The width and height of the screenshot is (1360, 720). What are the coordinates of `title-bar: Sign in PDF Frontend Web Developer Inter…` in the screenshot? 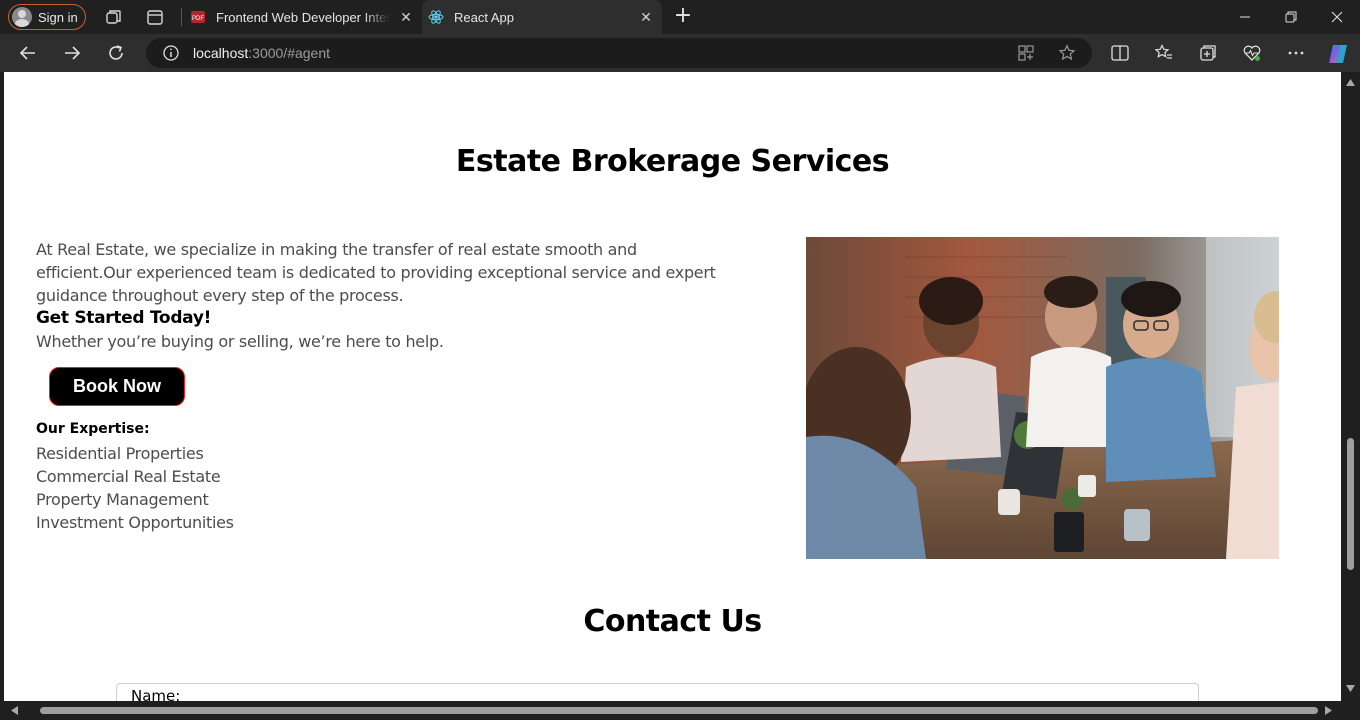 It's located at (680, 17).